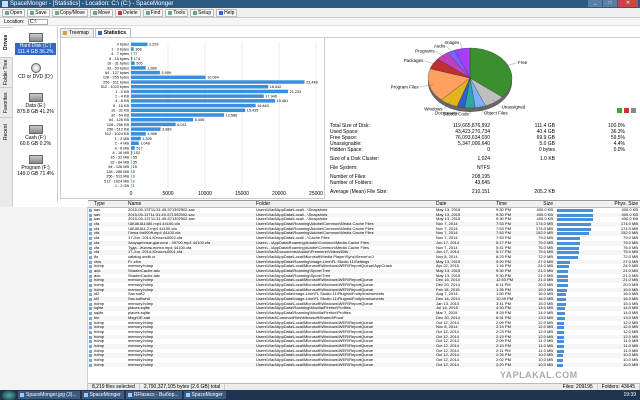 The image size is (640, 400). I want to click on col-time: Time, so click(508, 204).